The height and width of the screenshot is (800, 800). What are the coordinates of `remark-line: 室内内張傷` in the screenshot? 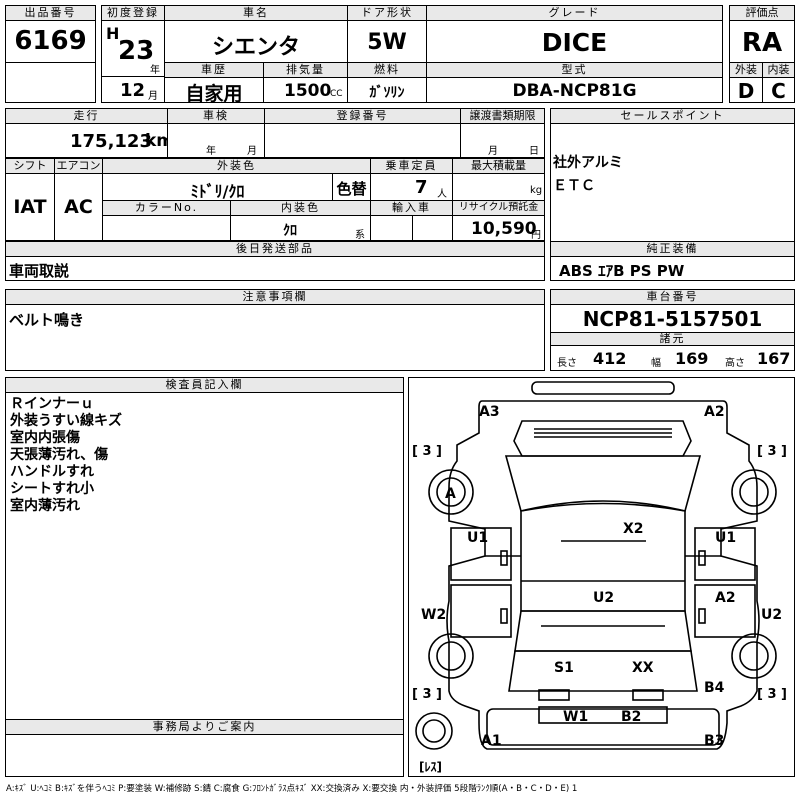 It's located at (45, 438).